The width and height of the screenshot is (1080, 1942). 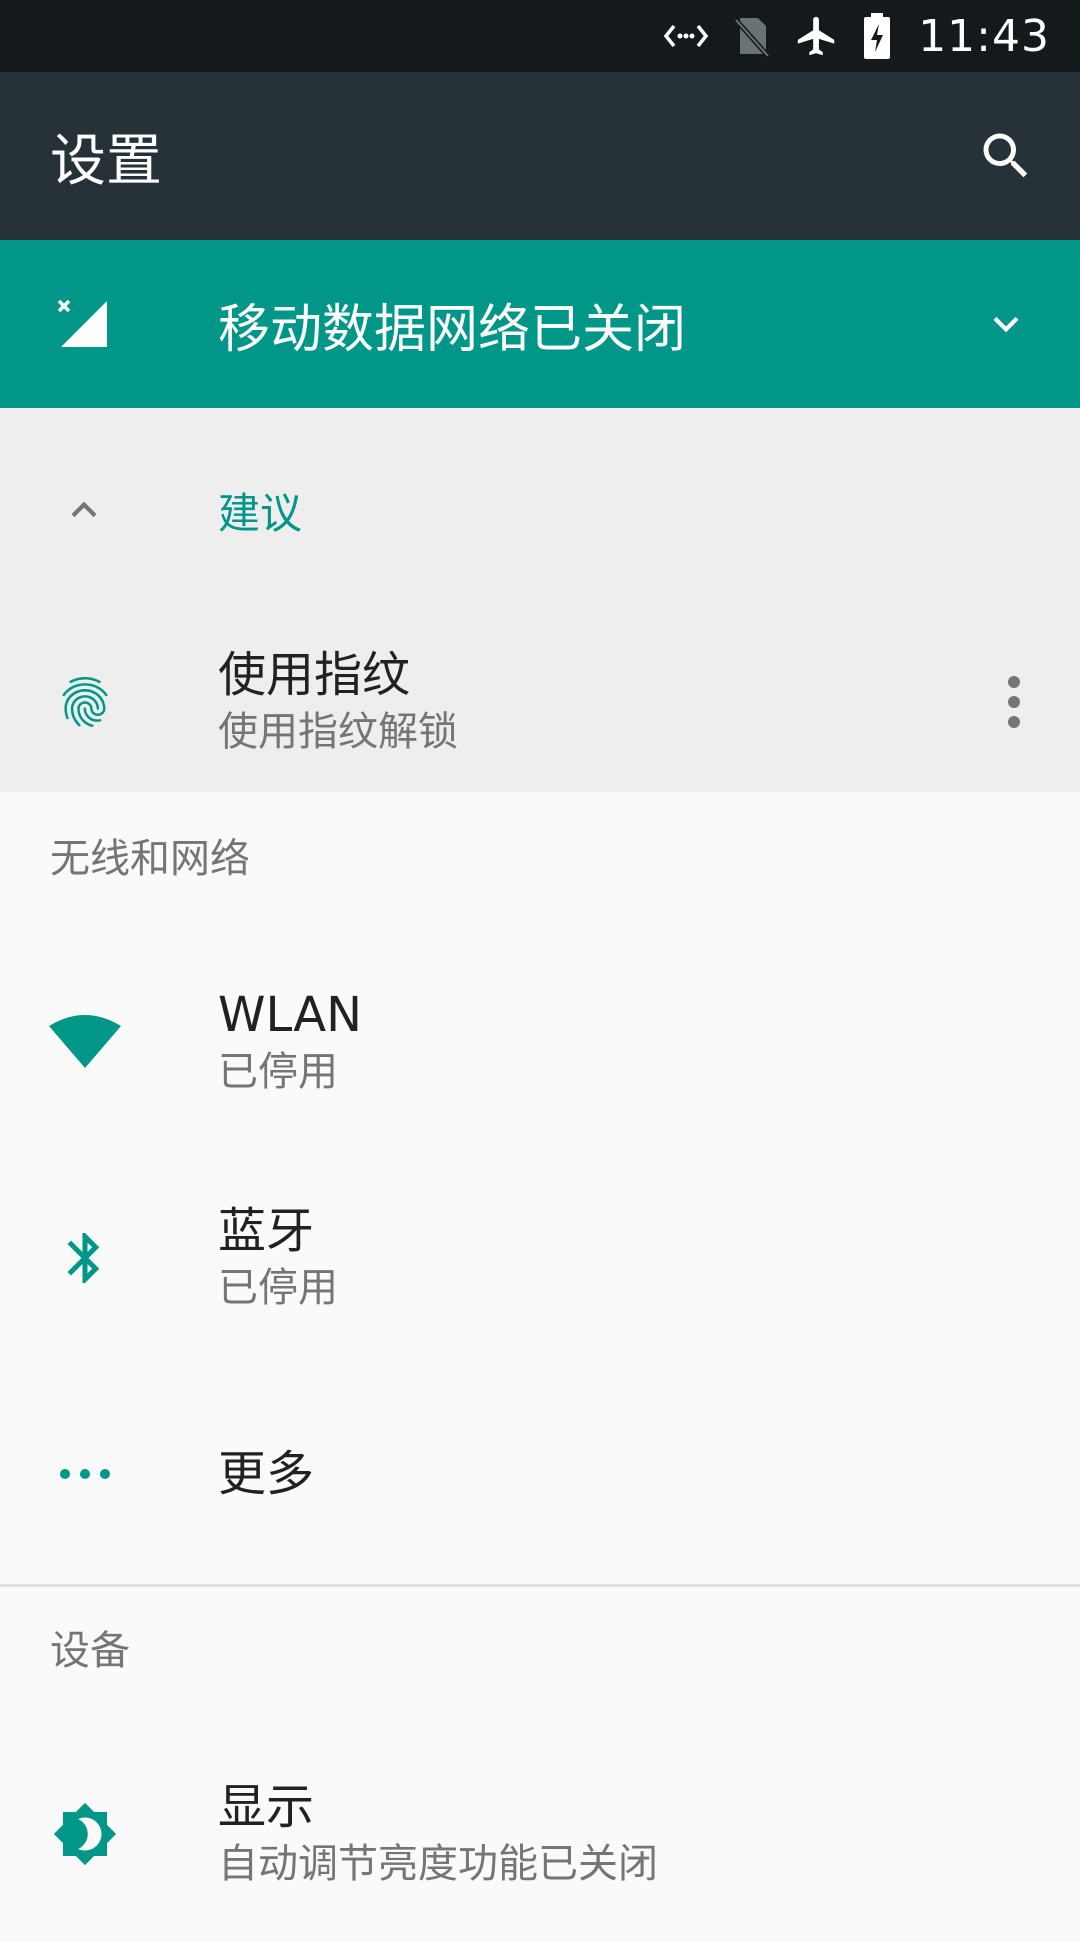 I want to click on bluetooth-title: 蓝牙, so click(x=266, y=1231).